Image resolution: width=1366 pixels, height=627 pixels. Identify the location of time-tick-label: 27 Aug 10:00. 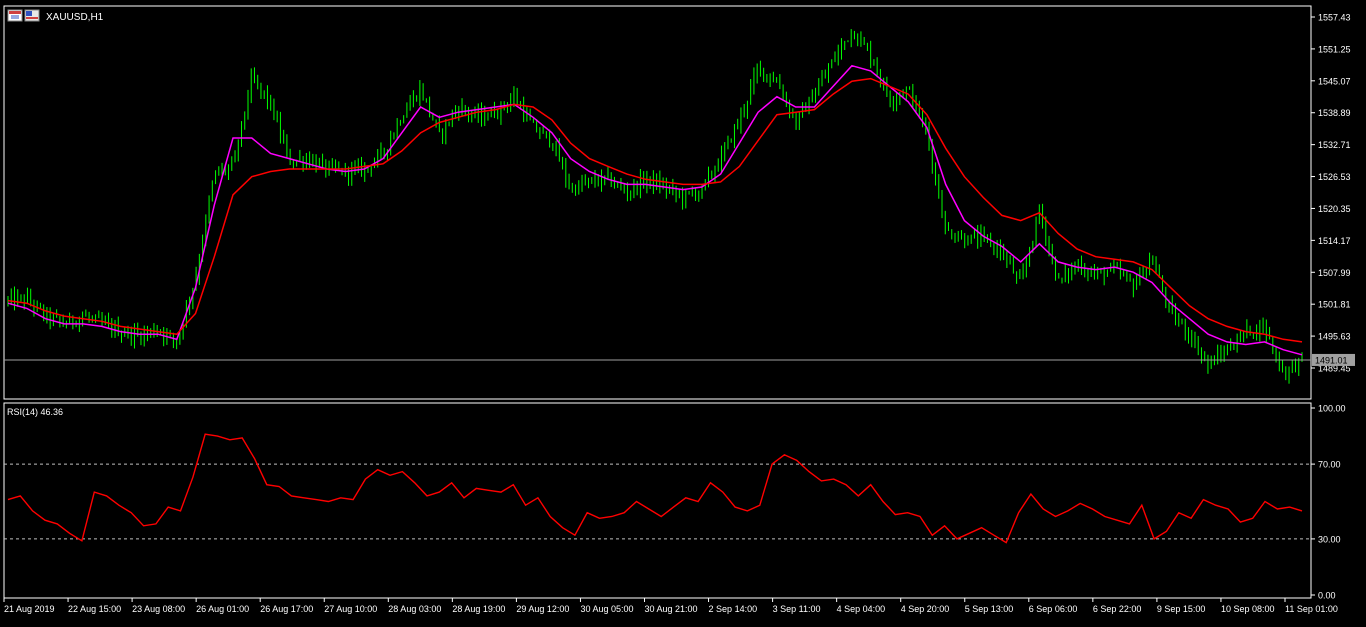
(350, 609).